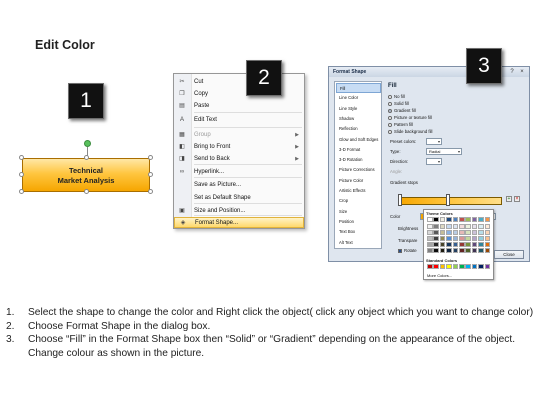 Image resolution: width=560 pixels, height=420 pixels. I want to click on fill-option-radio: Picture or texture fill, so click(410, 117).